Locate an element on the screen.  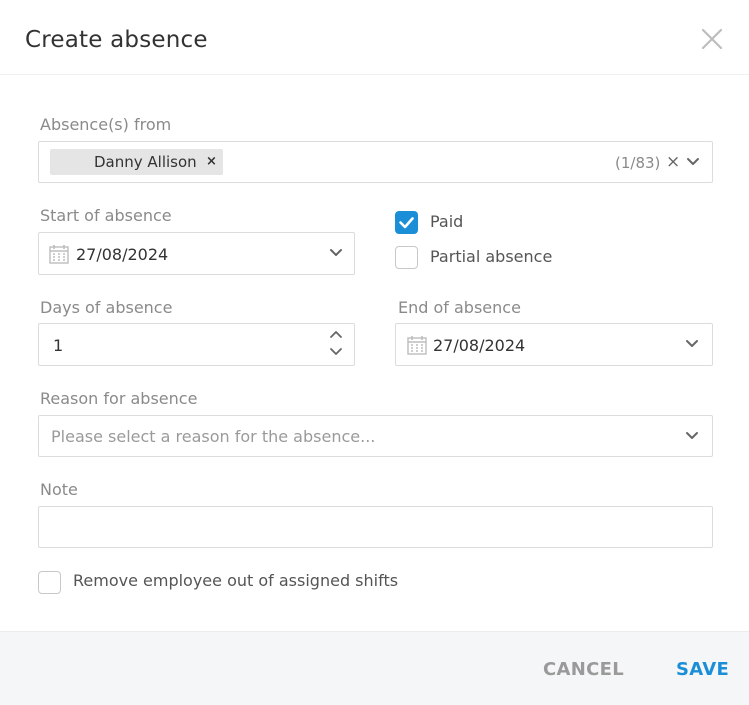
check-icon is located at coordinates (406, 223).